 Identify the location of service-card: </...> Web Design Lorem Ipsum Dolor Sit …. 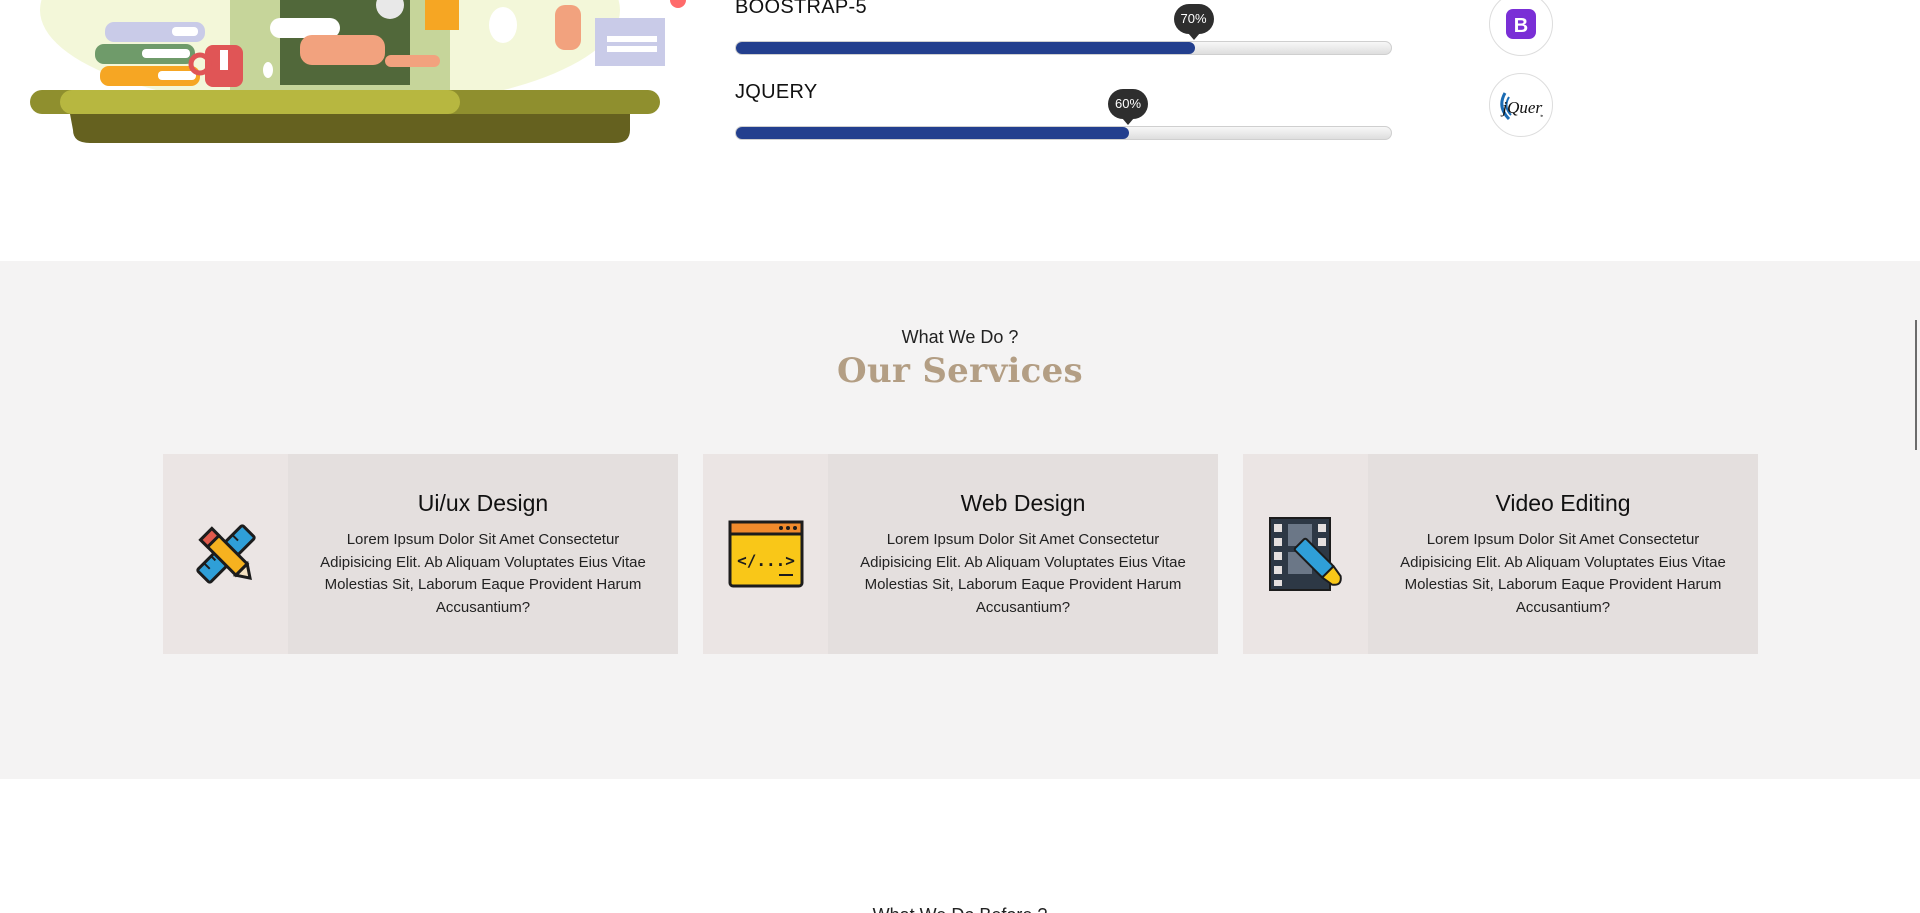
(960, 554).